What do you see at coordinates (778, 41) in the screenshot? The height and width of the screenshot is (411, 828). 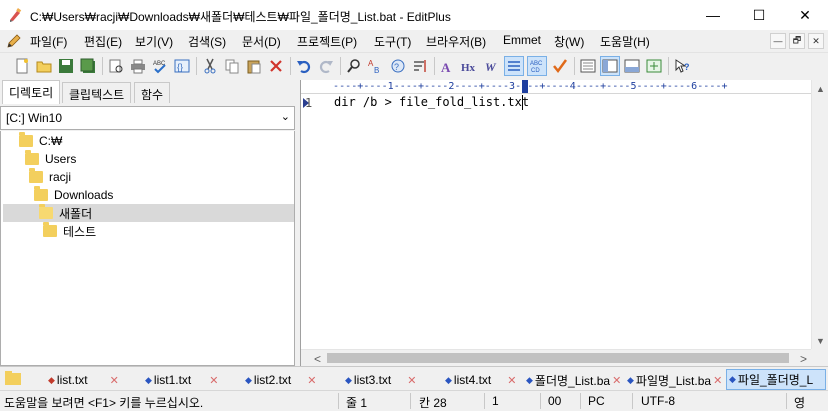 I see `mdi-minimize-button: —` at bounding box center [778, 41].